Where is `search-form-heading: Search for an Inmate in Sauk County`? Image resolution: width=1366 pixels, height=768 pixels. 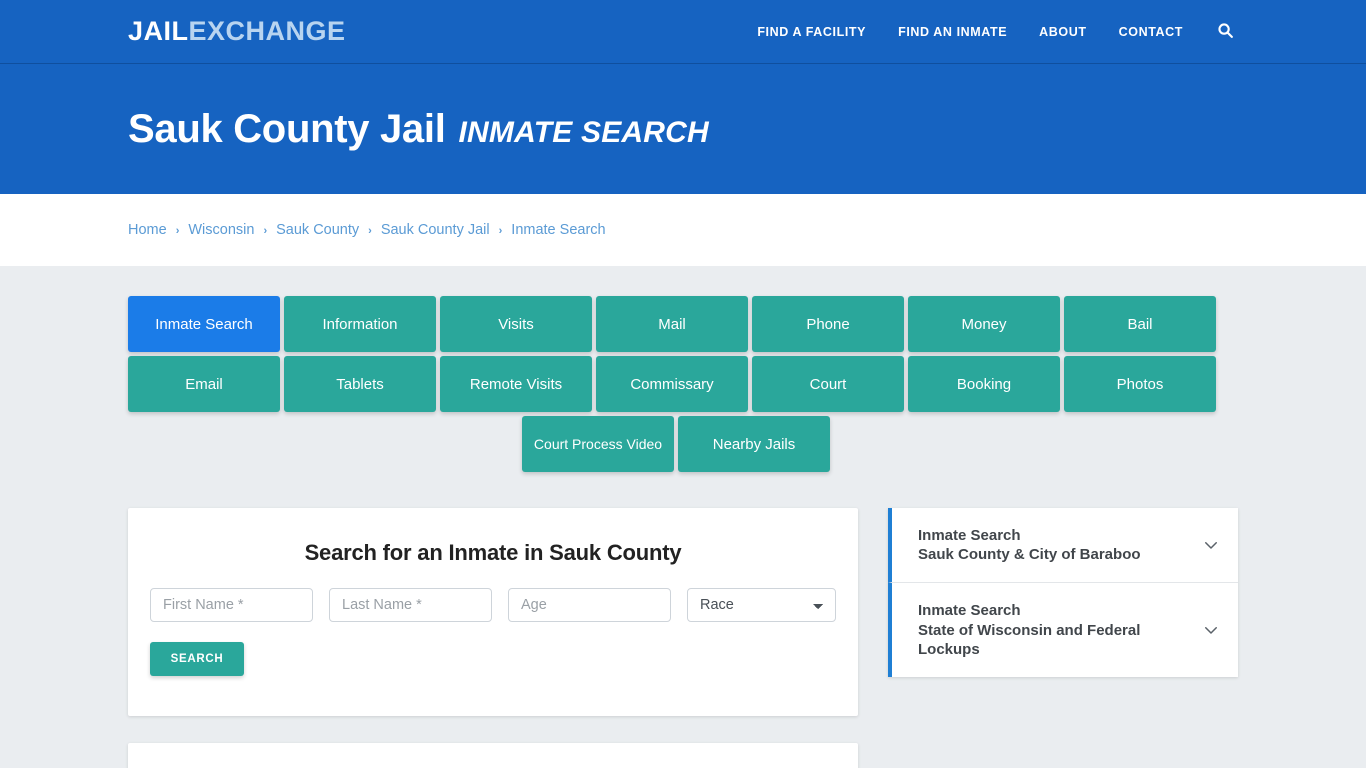 search-form-heading: Search for an Inmate in Sauk County is located at coordinates (493, 552).